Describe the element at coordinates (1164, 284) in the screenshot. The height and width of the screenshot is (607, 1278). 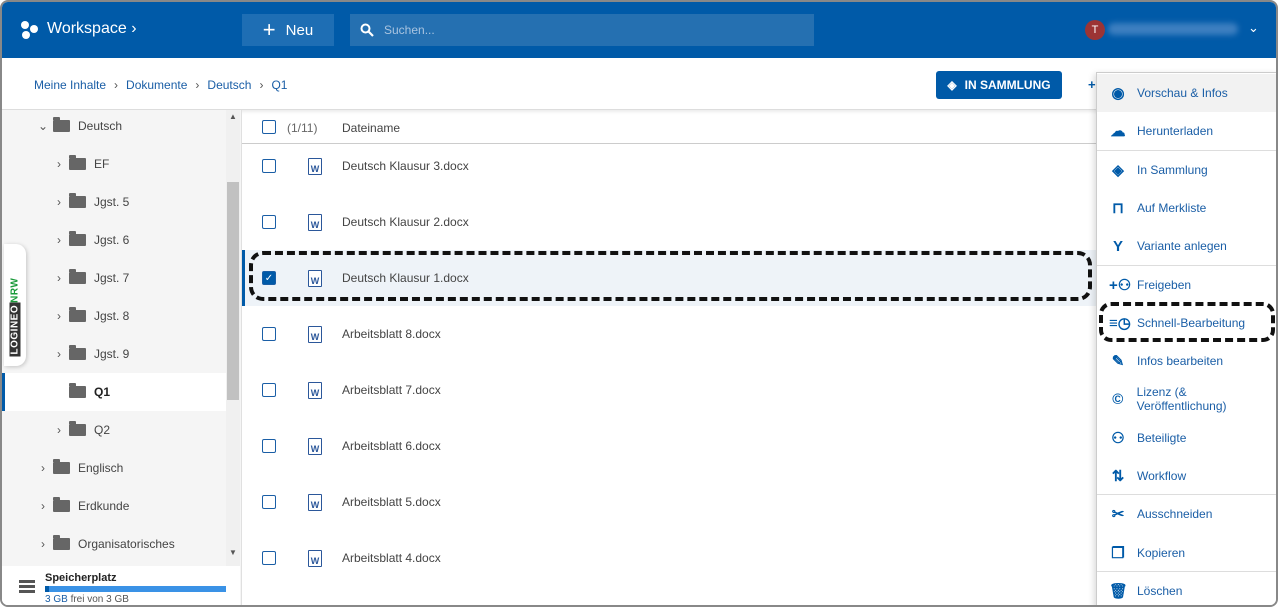
I see `menu-item-label: Freigeben` at that location.